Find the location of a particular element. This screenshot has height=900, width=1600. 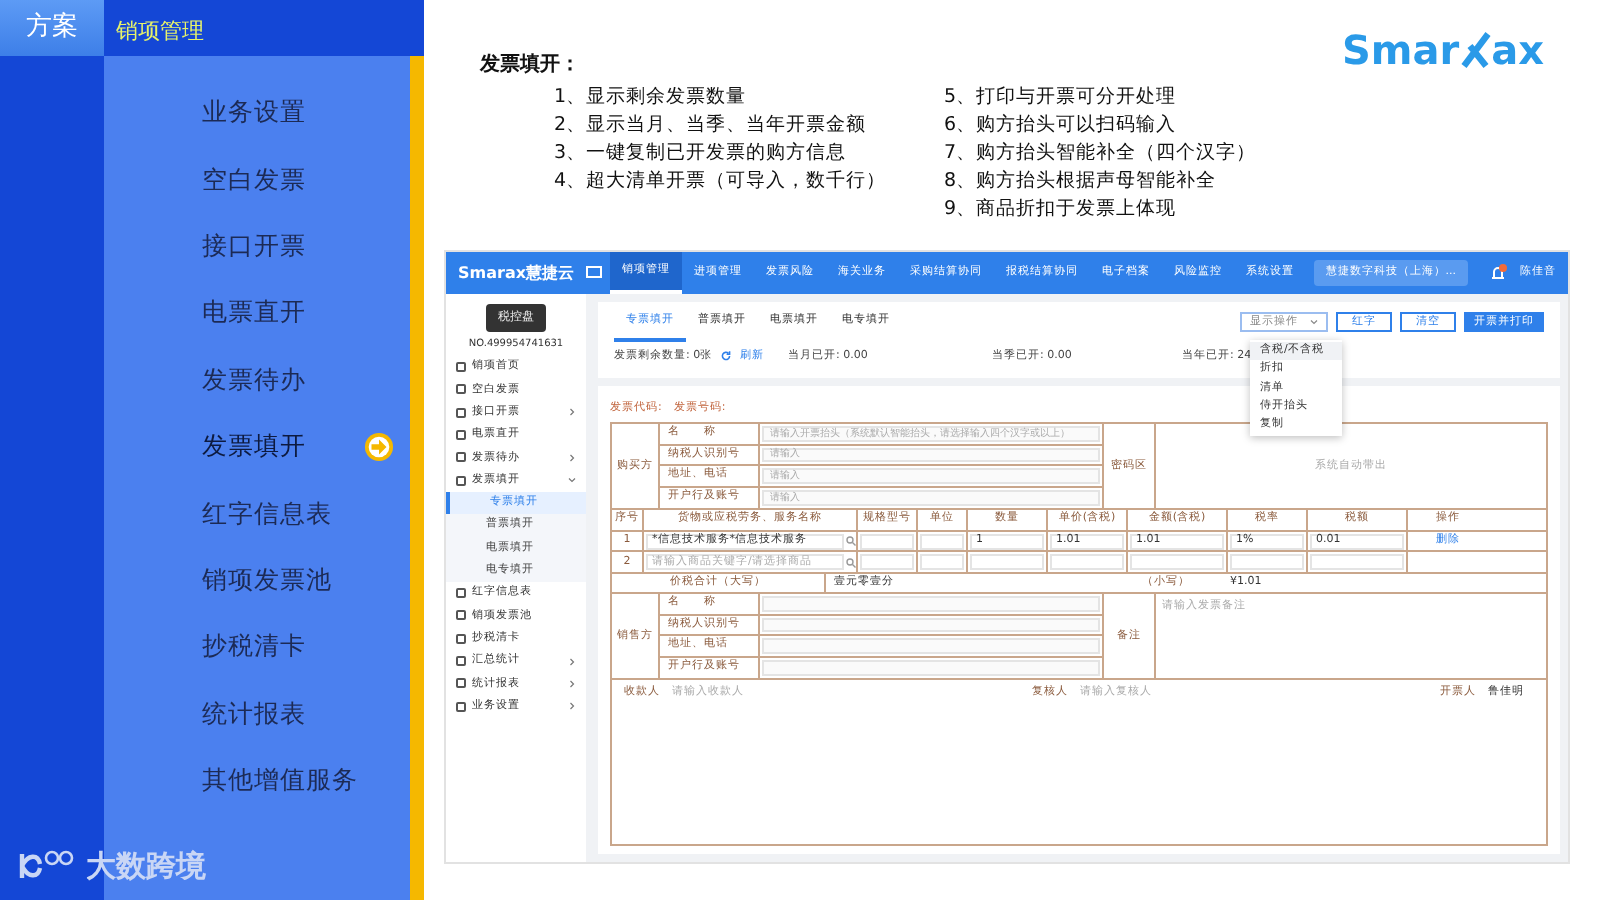

feature-item: 6、购方抬头可以扫码输入 is located at coordinates (1061, 126).